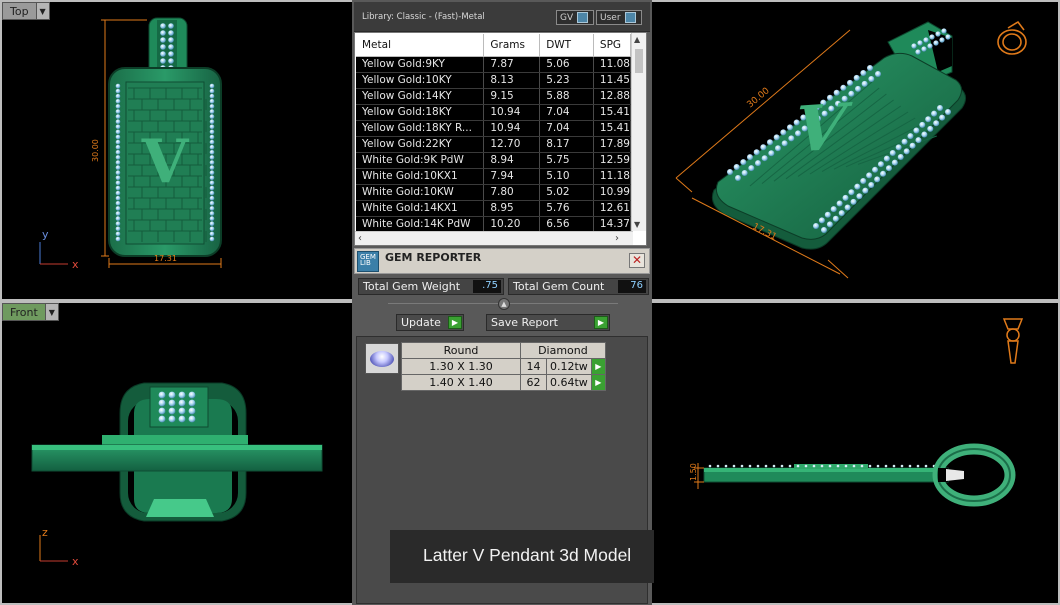 The height and width of the screenshot is (605, 1060). What do you see at coordinates (420, 224) in the screenshot?
I see `metal-cell: White Gold:14K PdW` at bounding box center [420, 224].